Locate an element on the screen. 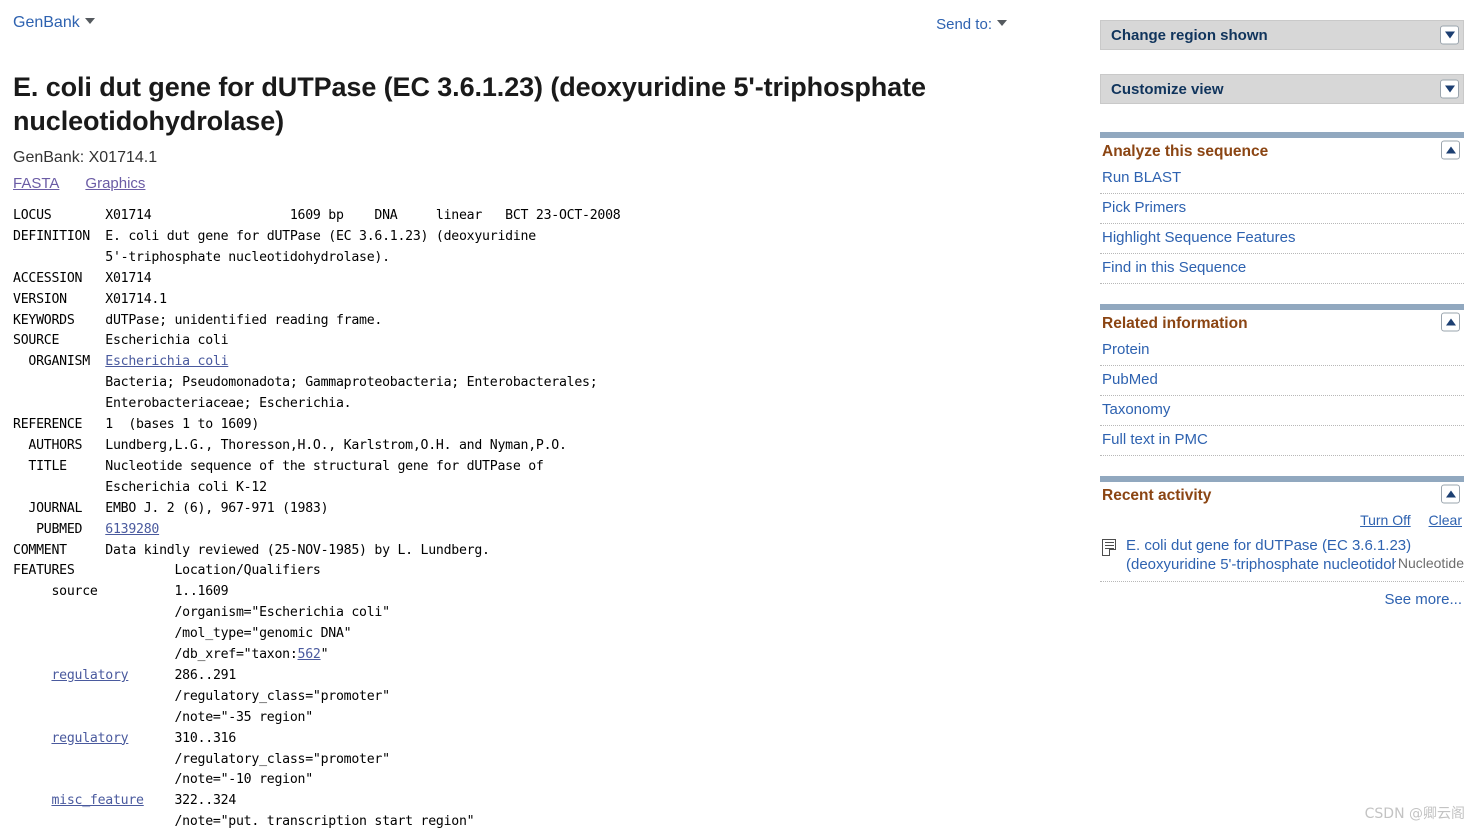 The image size is (1477, 831). send-to-label: Send to: is located at coordinates (964, 24).